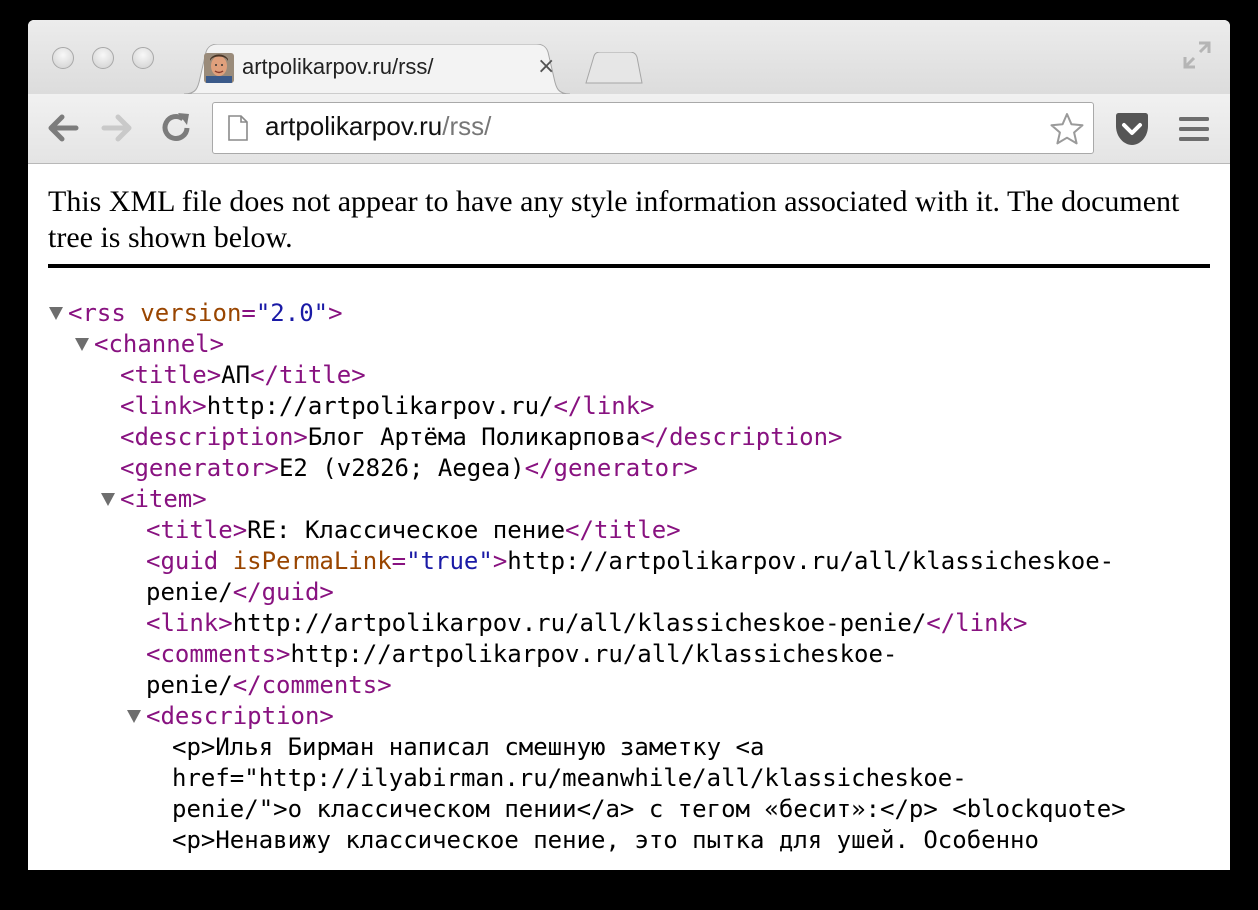 The image size is (1258, 910). Describe the element at coordinates (354, 126) in the screenshot. I see `url-host: artpolikarpov.ru` at that location.